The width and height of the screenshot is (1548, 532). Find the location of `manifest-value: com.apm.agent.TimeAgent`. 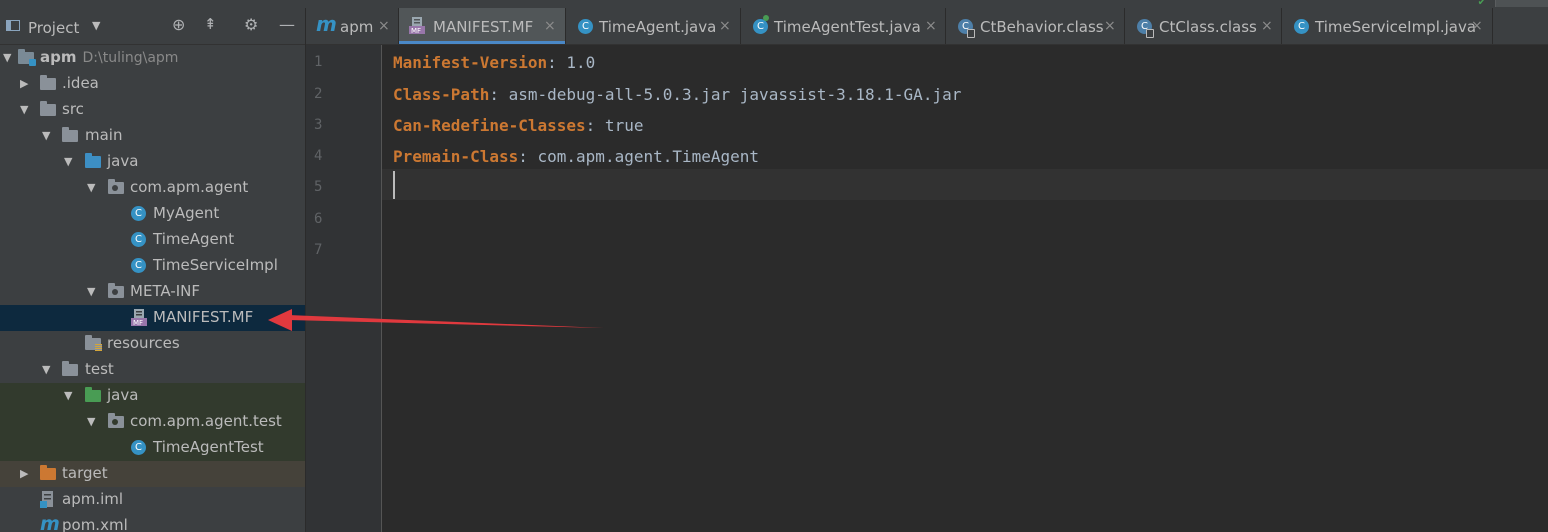

manifest-value: com.apm.agent.TimeAgent is located at coordinates (643, 156).